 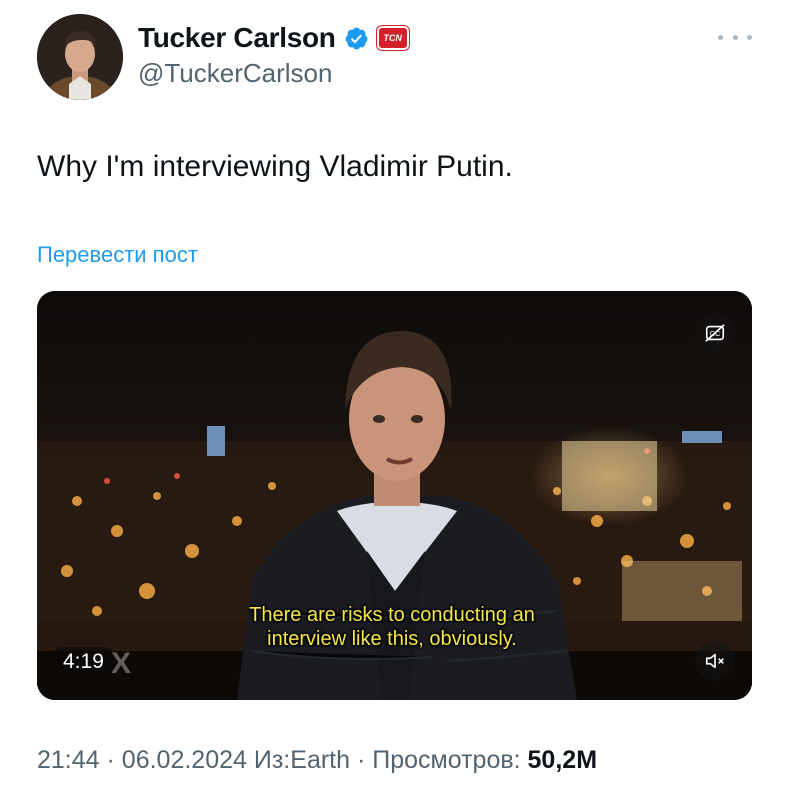 I want to click on author-name-row: Tucker Carlson TCN, so click(x=273, y=38).